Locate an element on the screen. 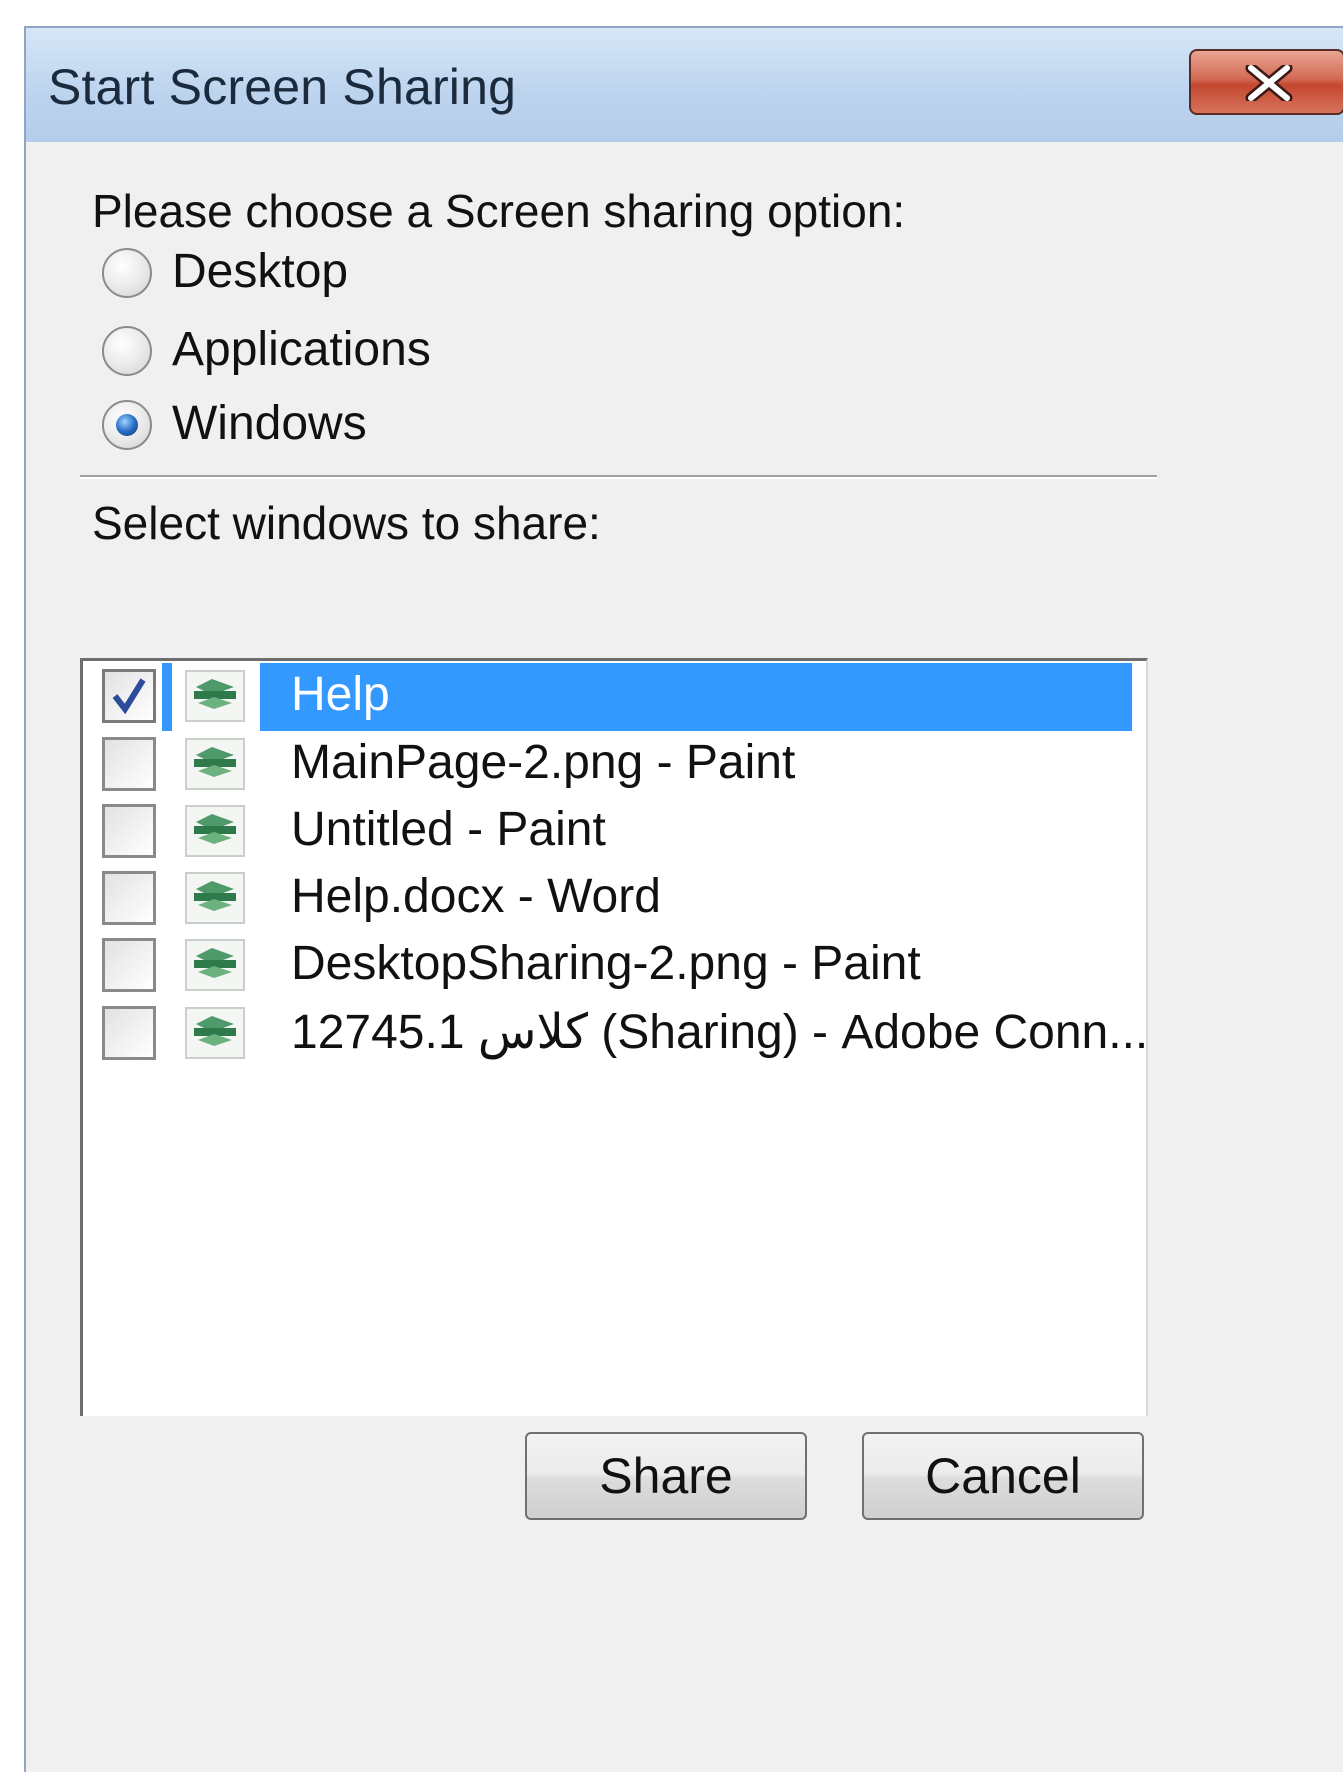 The width and height of the screenshot is (1343, 1772). close-button is located at coordinates (1266, 82).